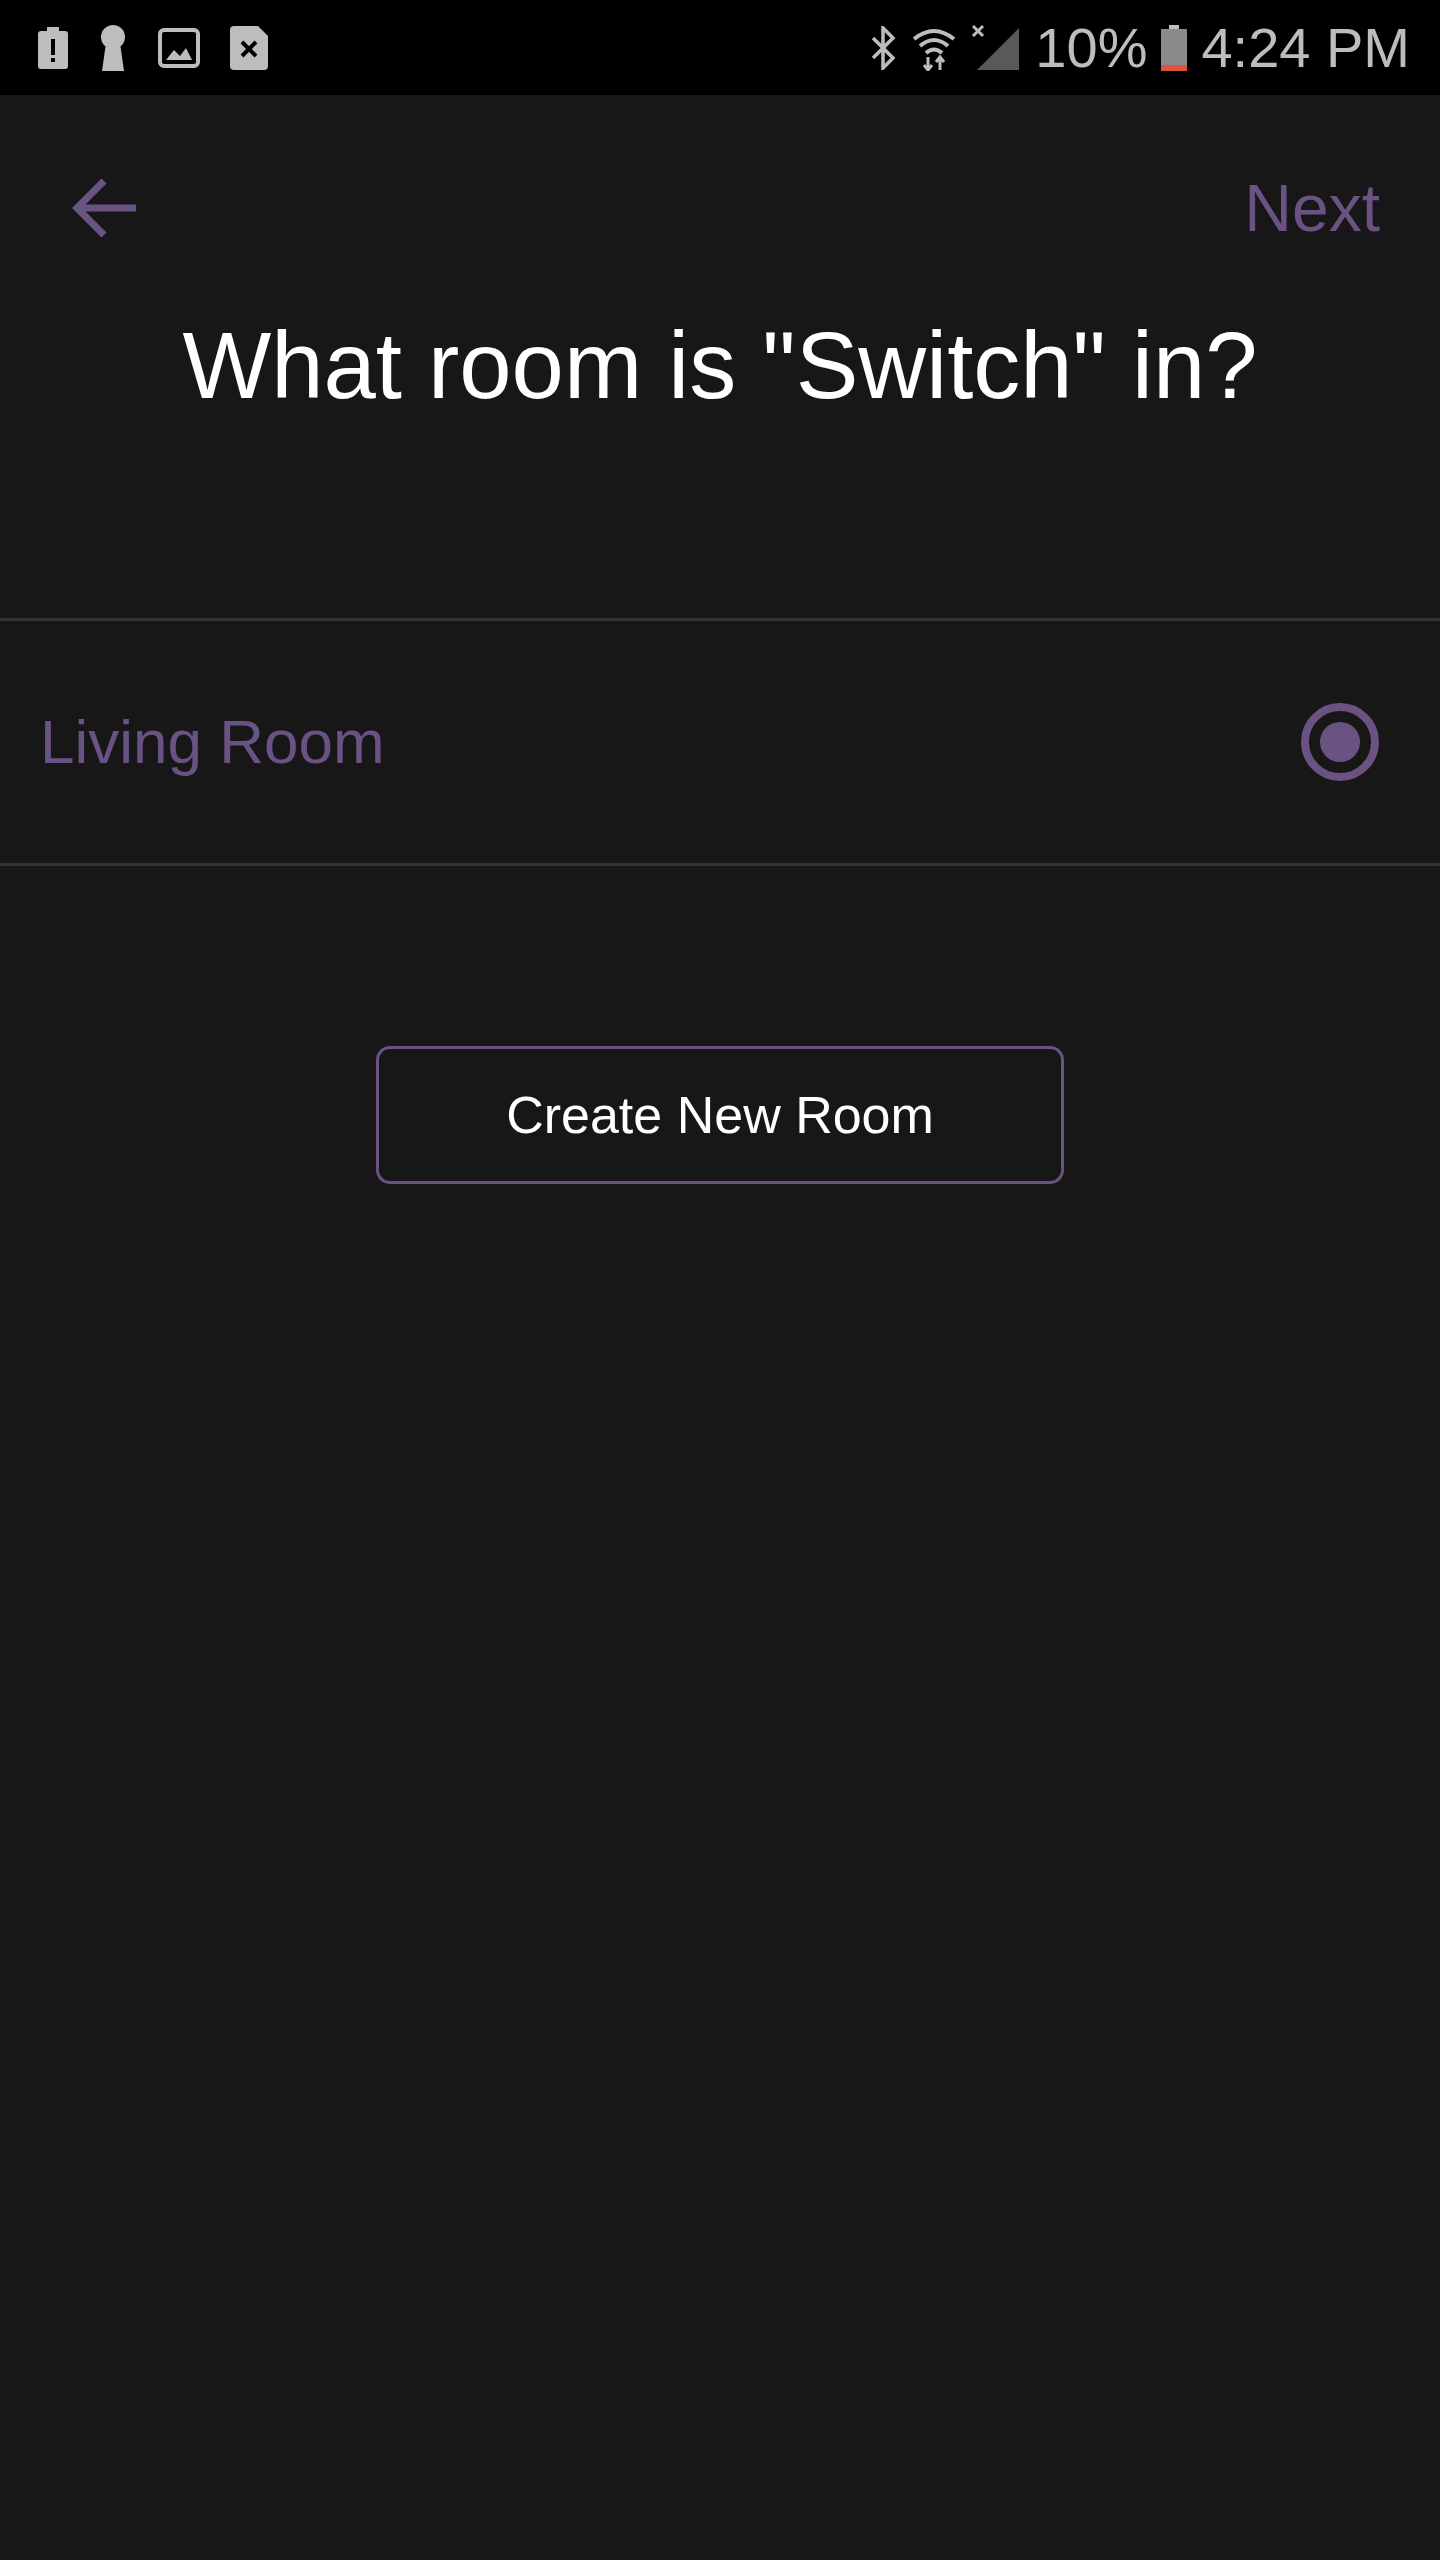 The image size is (1440, 2560). I want to click on keyhole-icon, so click(113, 47).